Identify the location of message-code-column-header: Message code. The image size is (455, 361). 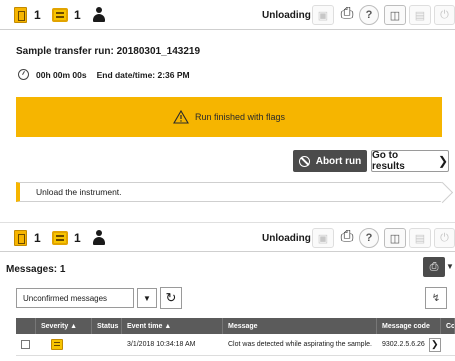
(409, 326).